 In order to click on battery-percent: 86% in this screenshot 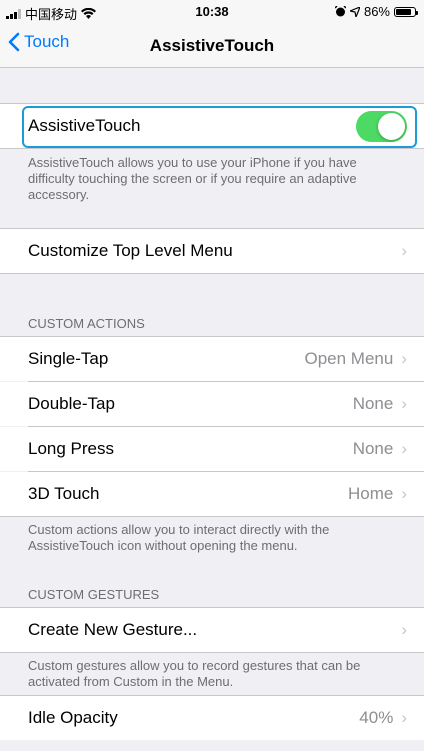, I will do `click(376, 11)`.